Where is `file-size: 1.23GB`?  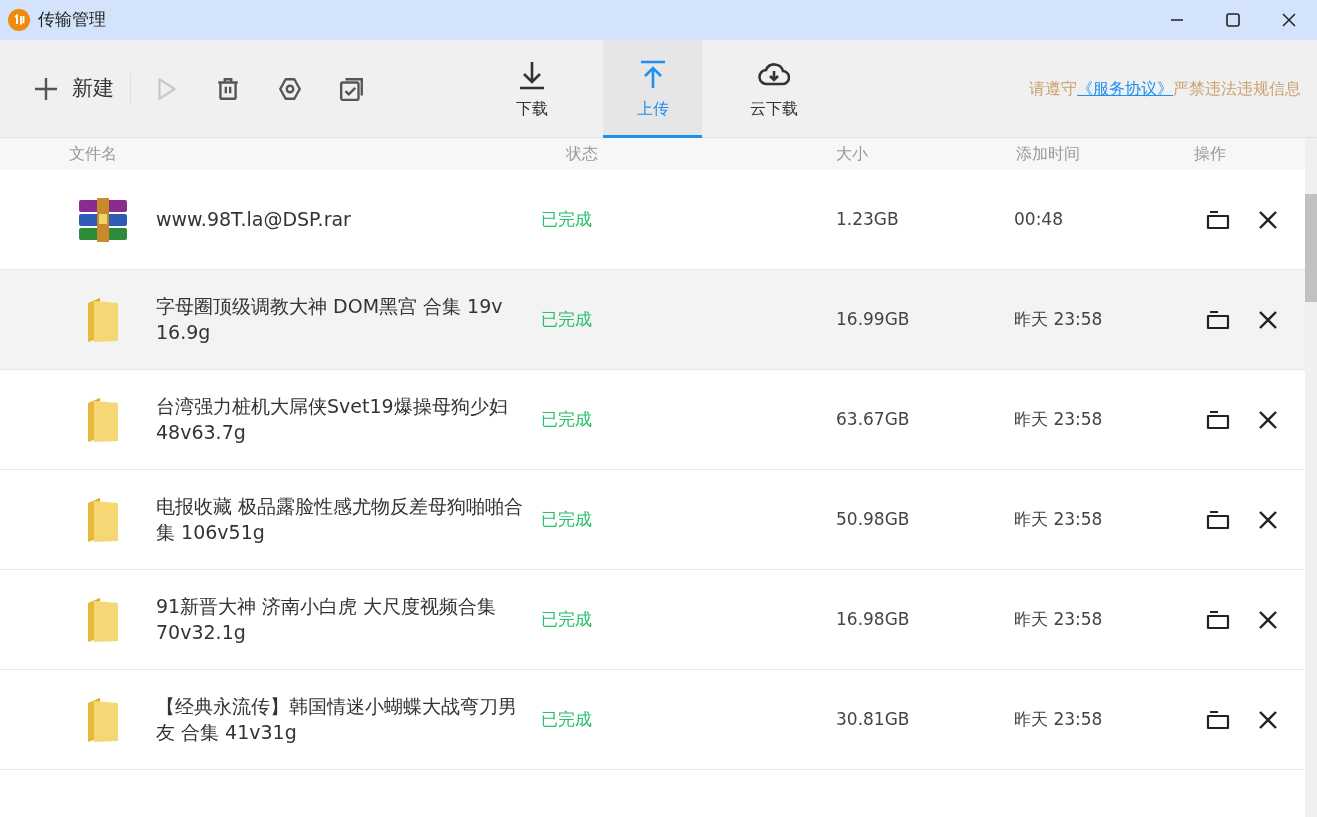
file-size: 1.23GB is located at coordinates (868, 219).